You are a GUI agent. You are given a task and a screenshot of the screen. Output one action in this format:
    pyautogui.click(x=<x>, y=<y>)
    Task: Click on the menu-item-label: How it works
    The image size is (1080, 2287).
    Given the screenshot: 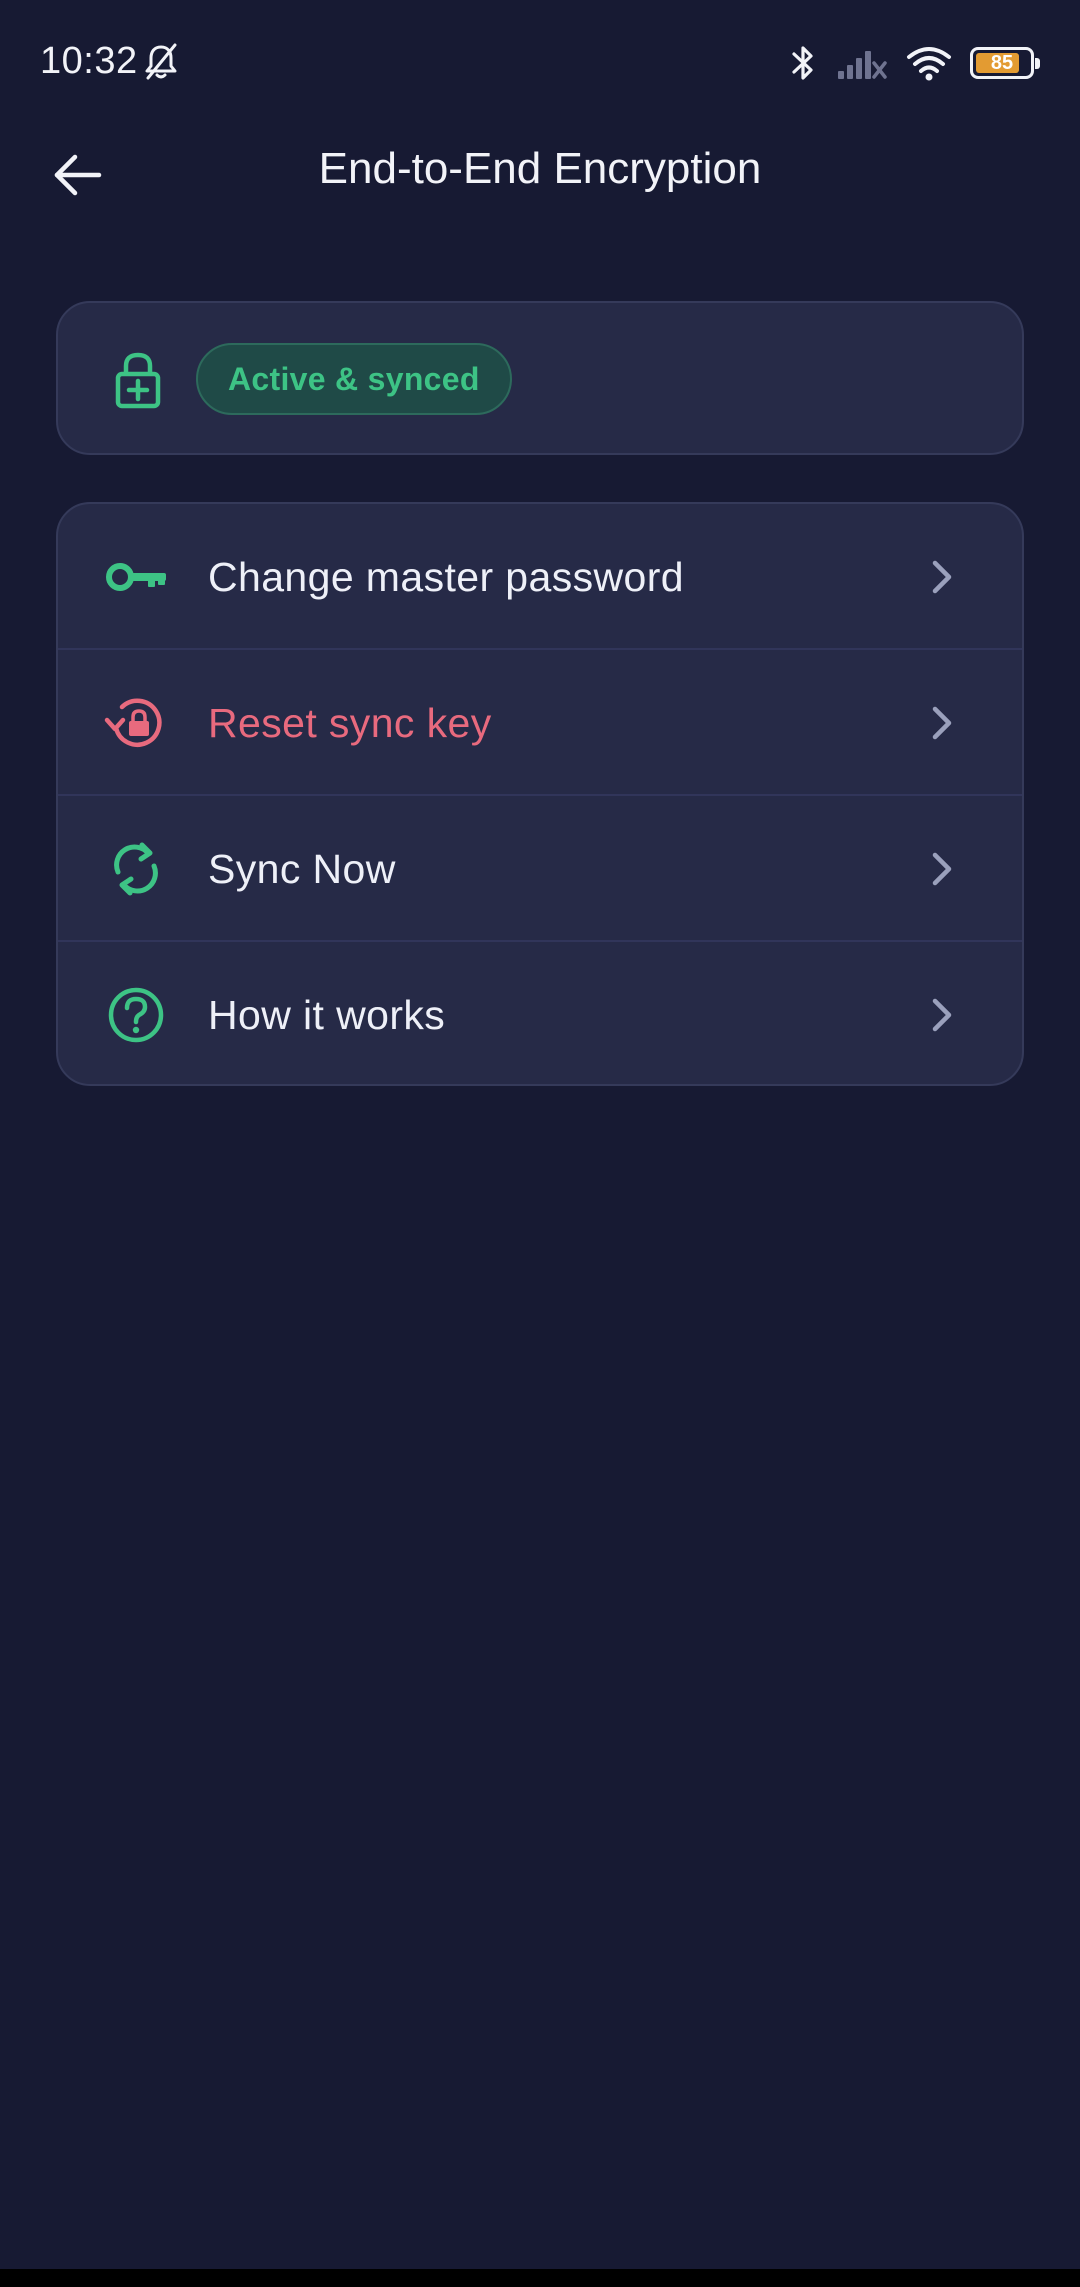 What is the action you would take?
    pyautogui.click(x=327, y=1015)
    